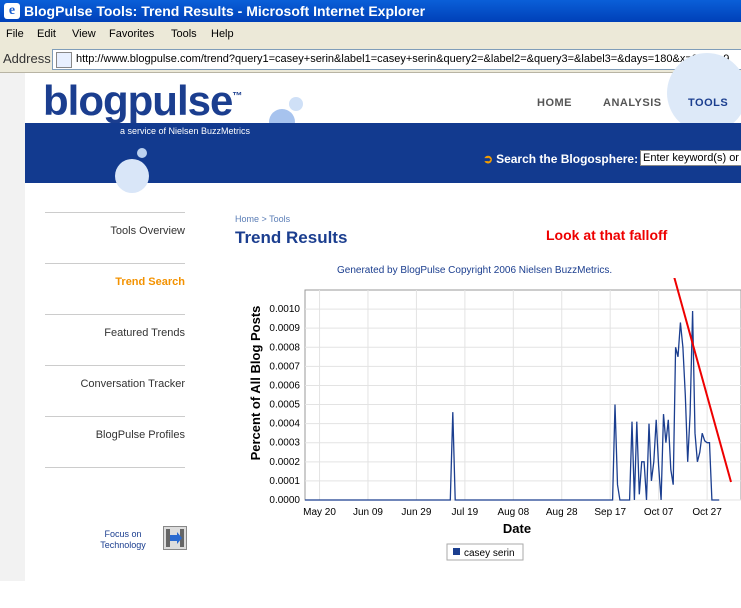  Describe the element at coordinates (64, 60) in the screenshot. I see `page-icon` at that location.